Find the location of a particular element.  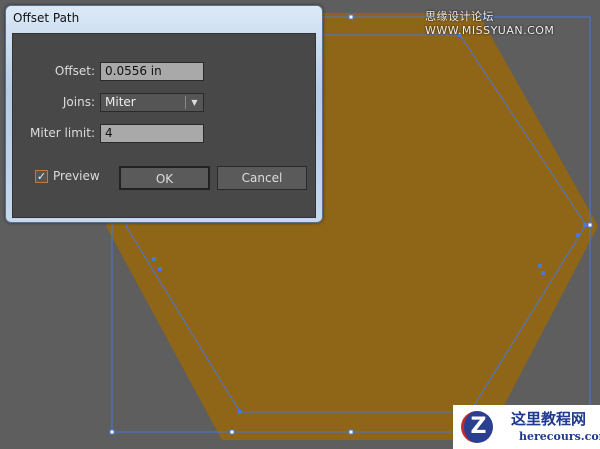

dialog-title: Offset Path is located at coordinates (46, 18).